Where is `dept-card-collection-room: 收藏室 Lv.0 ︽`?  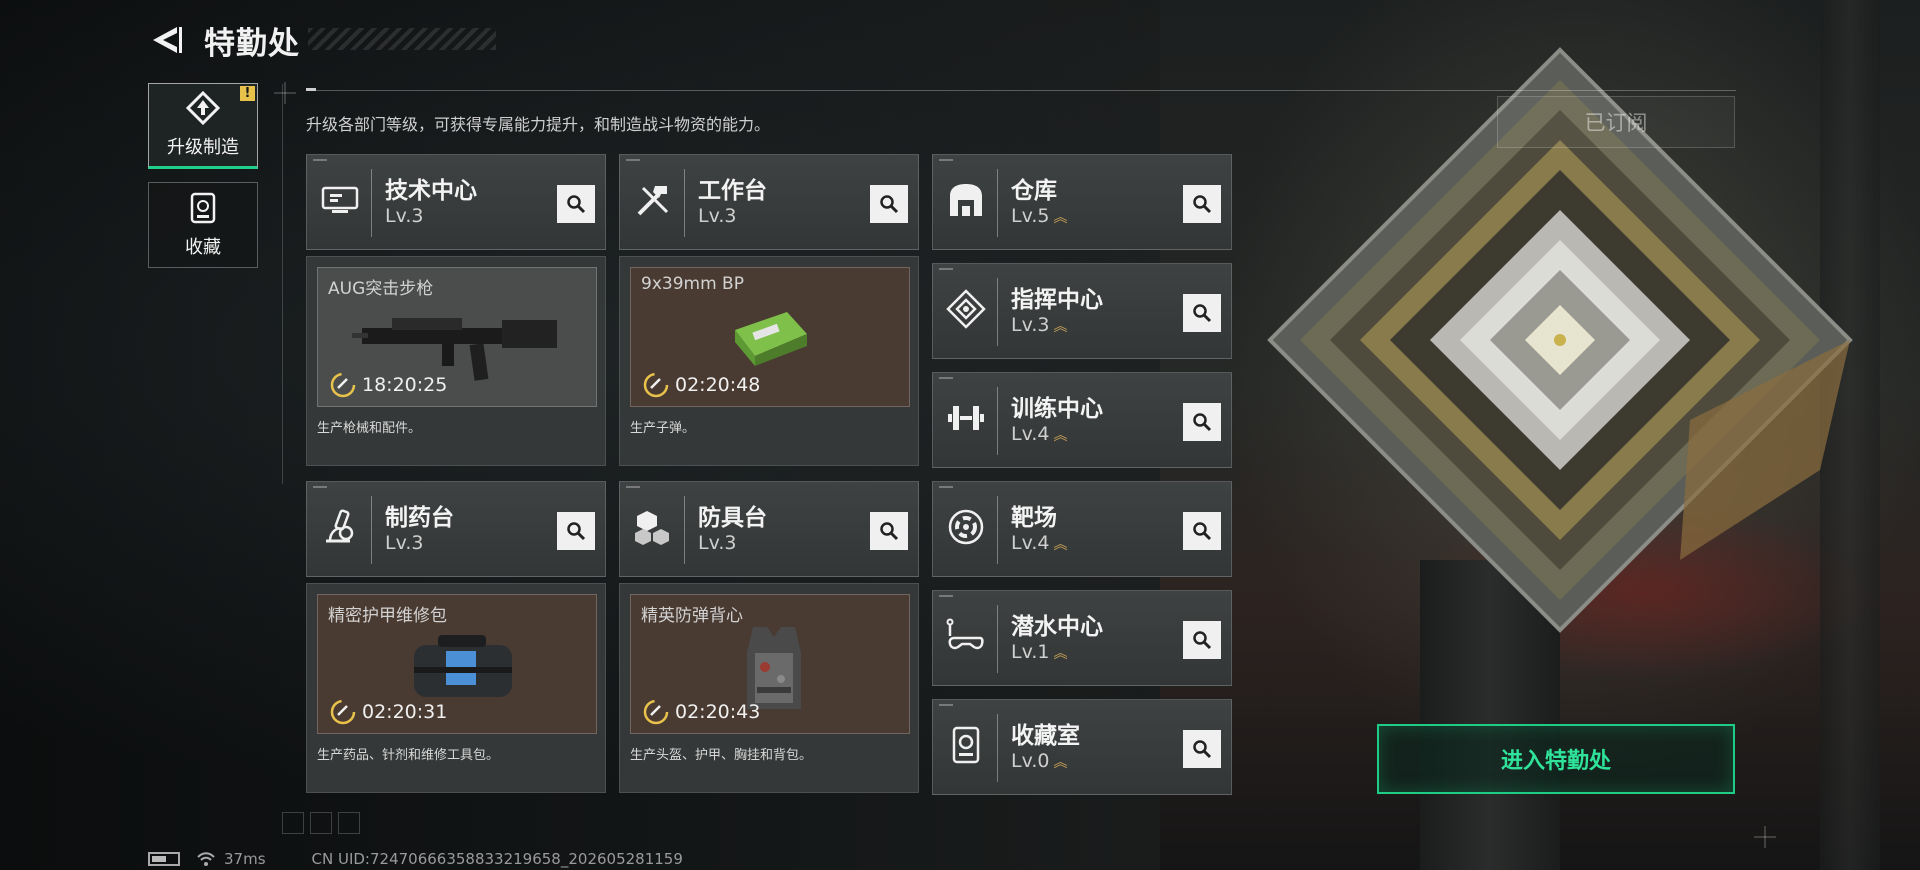
dept-card-collection-room: 收藏室 Lv.0 ︽ is located at coordinates (1082, 747).